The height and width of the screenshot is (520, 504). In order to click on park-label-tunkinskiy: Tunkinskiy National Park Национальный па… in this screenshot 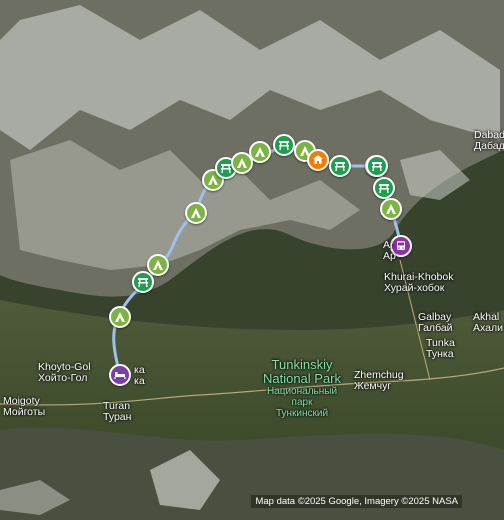, I will do `click(302, 388)`.